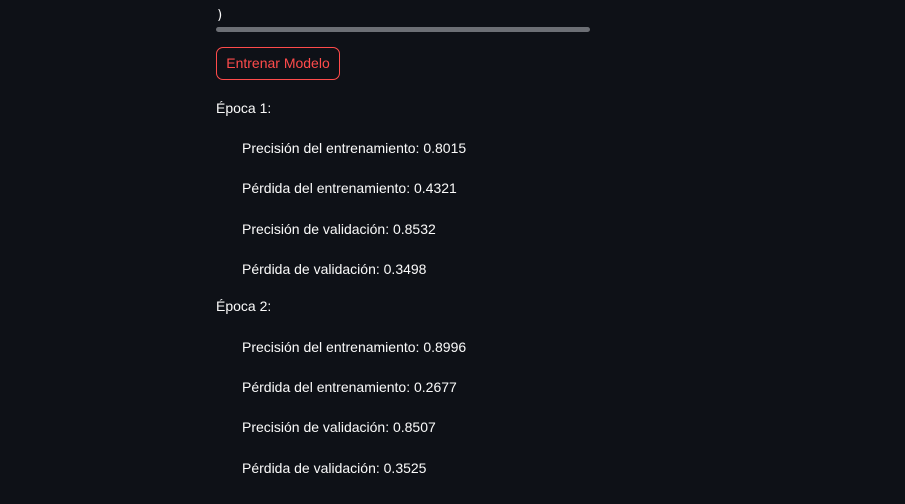 This screenshot has height=504, width=905. I want to click on epoch-1-train-loss: Pérdida del entrenamiento: 0.4321, so click(349, 188).